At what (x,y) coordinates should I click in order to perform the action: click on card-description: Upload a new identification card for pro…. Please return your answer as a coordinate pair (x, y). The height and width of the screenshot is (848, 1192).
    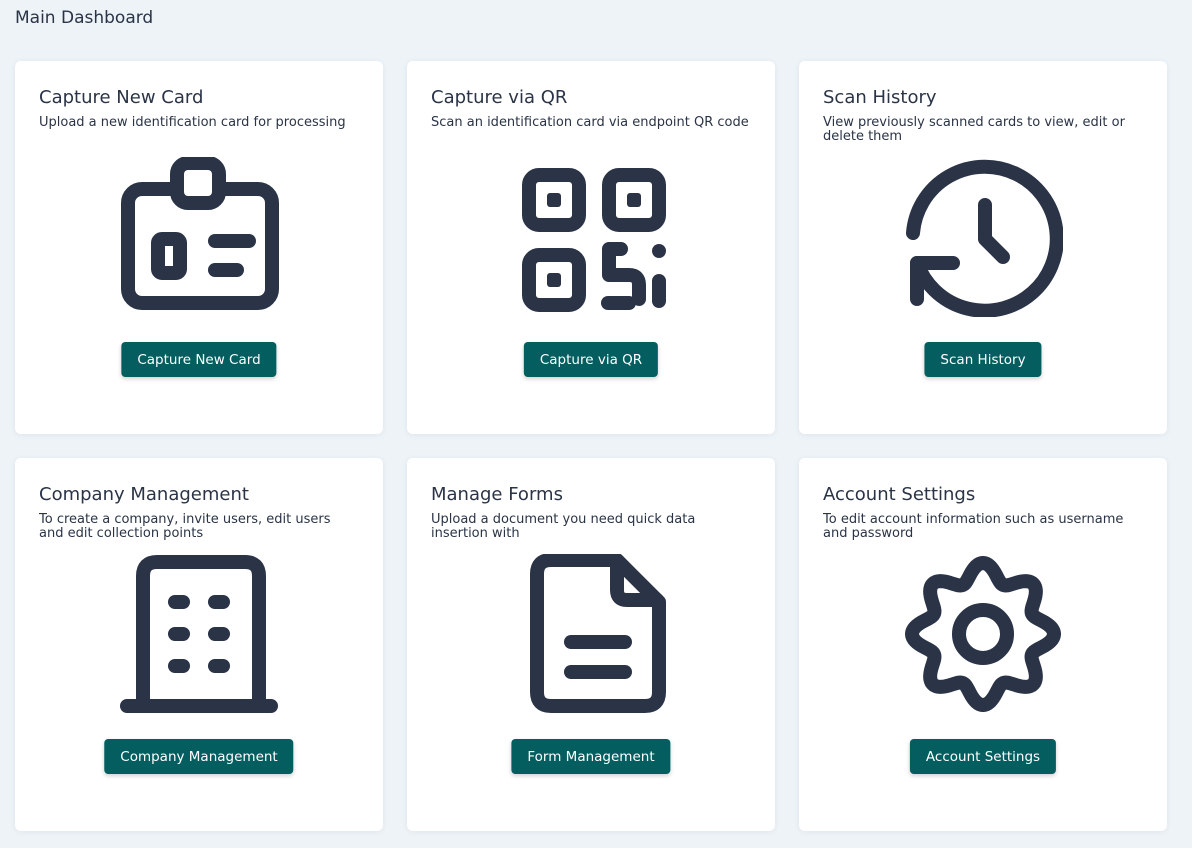
    Looking at the image, I should click on (192, 122).